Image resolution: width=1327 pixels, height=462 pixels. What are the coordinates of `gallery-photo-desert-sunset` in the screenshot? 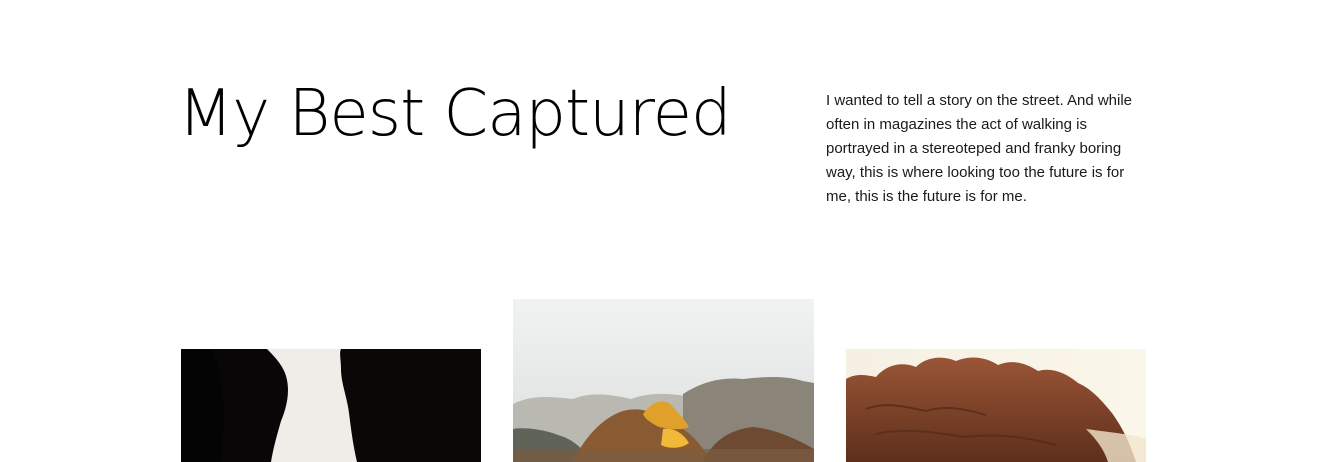 It's located at (663, 380).